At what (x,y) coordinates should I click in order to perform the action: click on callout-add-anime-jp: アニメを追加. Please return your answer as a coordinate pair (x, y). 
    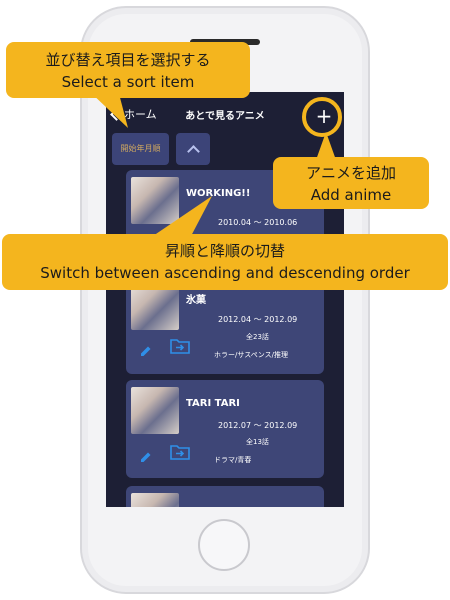
    Looking at the image, I should click on (350, 173).